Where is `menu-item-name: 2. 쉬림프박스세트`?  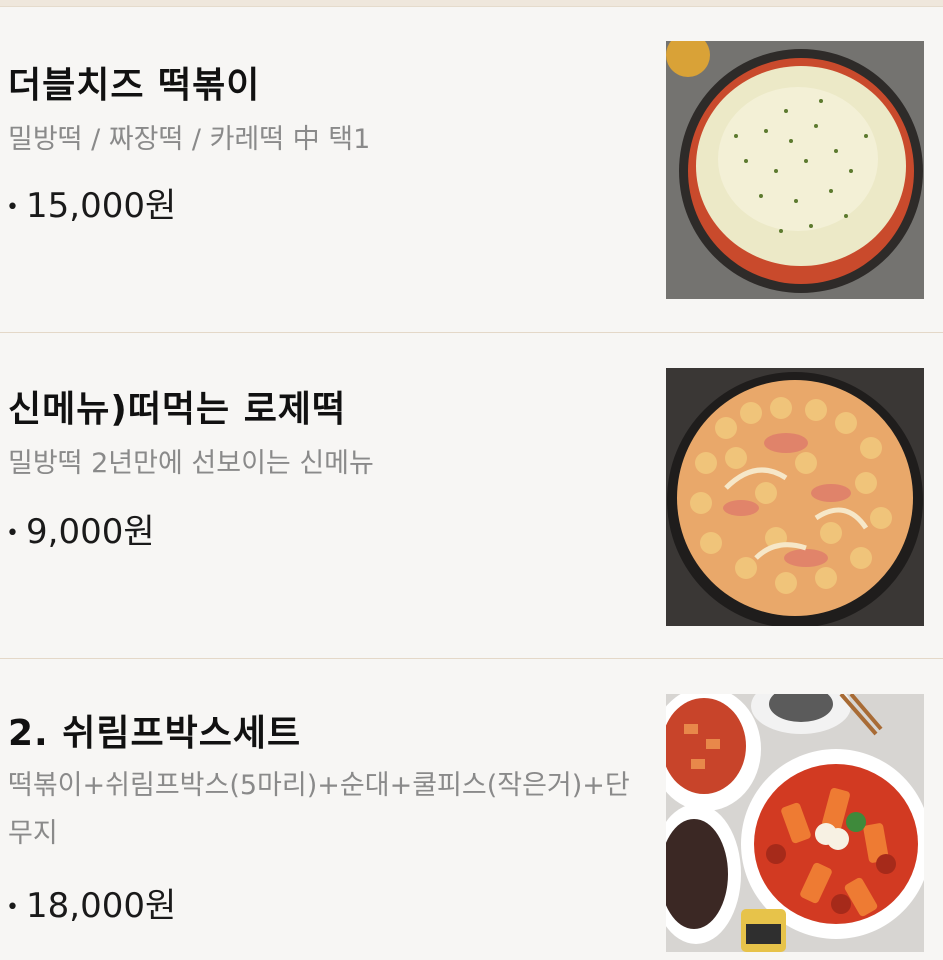
menu-item-name: 2. 쉬림프박스세트 is located at coordinates (155, 733).